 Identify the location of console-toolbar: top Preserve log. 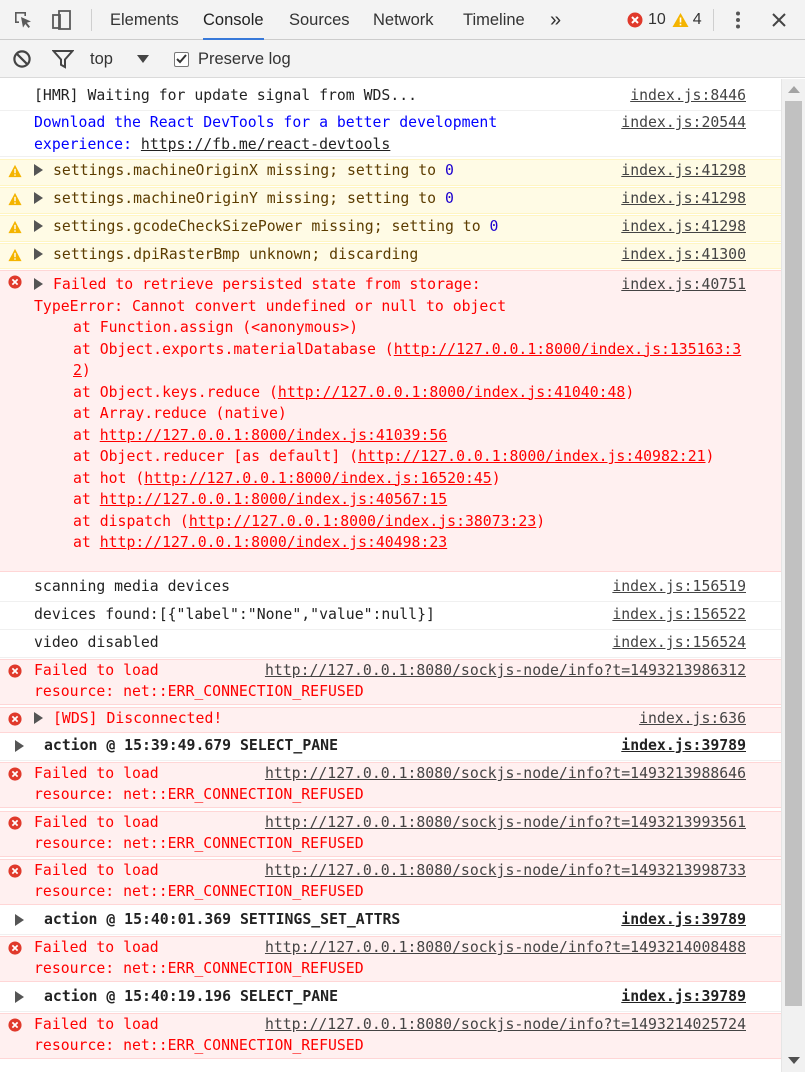
(402, 59).